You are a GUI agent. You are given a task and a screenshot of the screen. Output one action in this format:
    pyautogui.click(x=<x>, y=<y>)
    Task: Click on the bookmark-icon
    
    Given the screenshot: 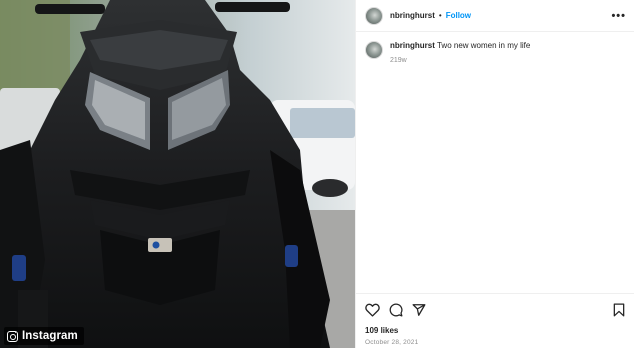 What is the action you would take?
    pyautogui.click(x=619, y=310)
    